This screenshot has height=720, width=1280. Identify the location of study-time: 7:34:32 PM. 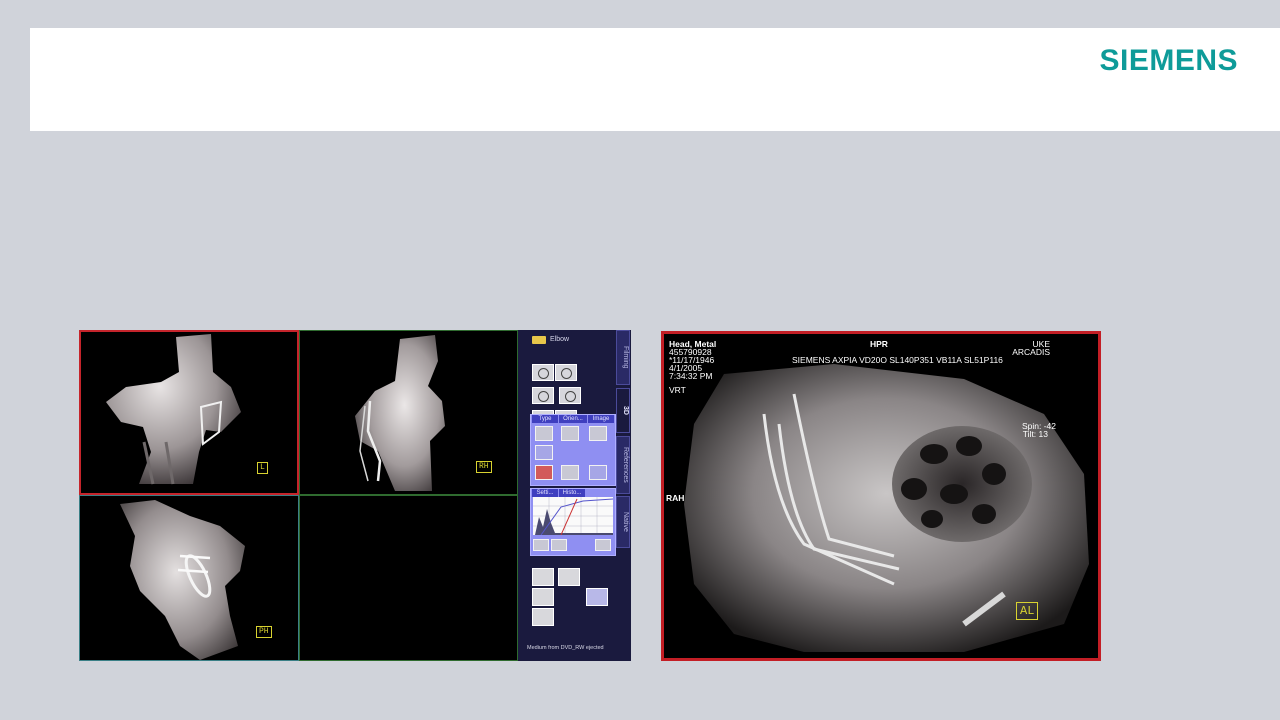
(691, 376).